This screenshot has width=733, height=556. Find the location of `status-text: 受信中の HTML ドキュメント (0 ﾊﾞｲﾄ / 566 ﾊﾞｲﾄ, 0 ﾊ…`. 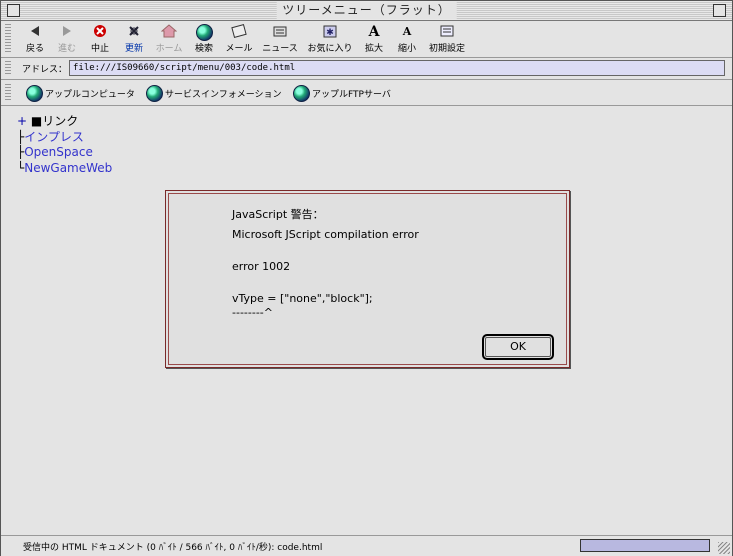

status-text: 受信中の HTML ドキュメント (0 ﾊﾞｲﾄ / 566 ﾊﾞｲﾄ, 0 ﾊ… is located at coordinates (173, 548).